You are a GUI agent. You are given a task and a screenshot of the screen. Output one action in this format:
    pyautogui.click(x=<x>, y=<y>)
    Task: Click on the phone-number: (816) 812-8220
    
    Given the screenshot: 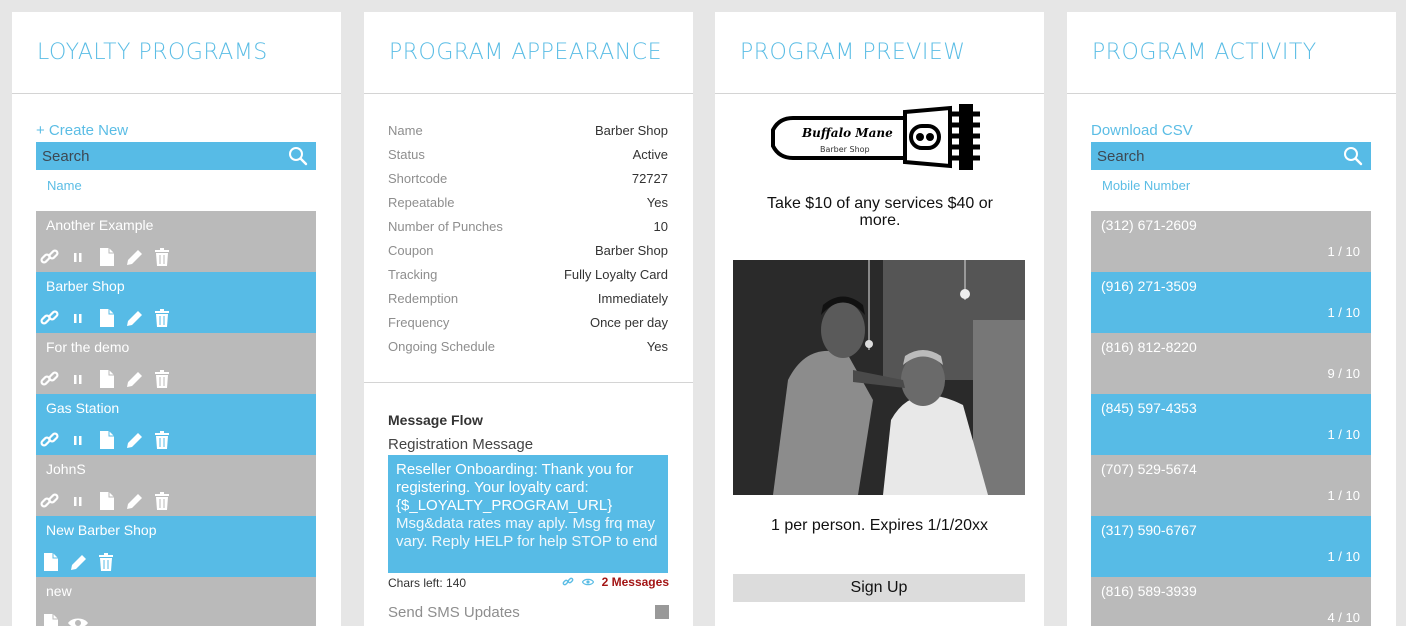 What is the action you would take?
    pyautogui.click(x=1149, y=347)
    